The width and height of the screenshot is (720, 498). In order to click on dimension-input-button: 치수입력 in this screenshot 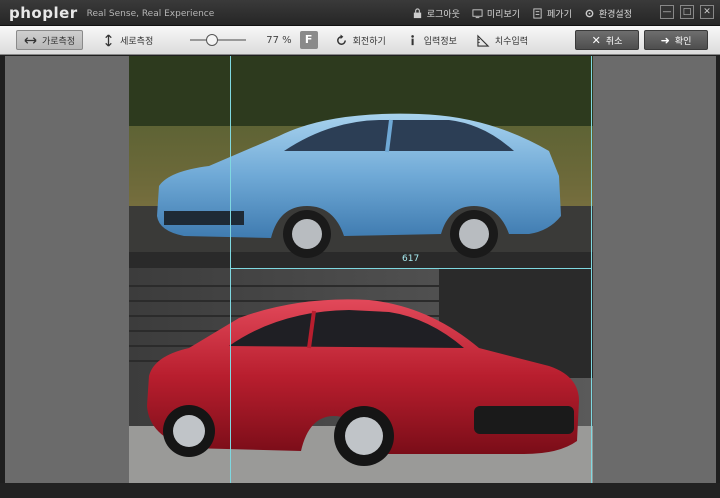, I will do `click(502, 40)`.